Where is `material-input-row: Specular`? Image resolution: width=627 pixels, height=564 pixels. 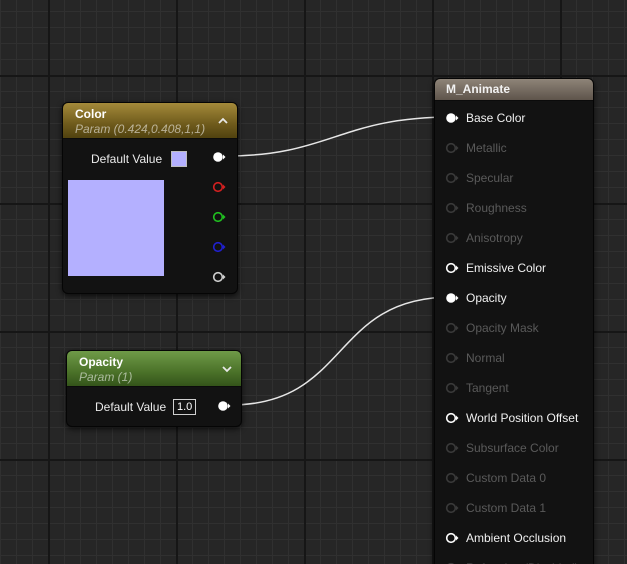
material-input-row: Specular is located at coordinates (514, 178).